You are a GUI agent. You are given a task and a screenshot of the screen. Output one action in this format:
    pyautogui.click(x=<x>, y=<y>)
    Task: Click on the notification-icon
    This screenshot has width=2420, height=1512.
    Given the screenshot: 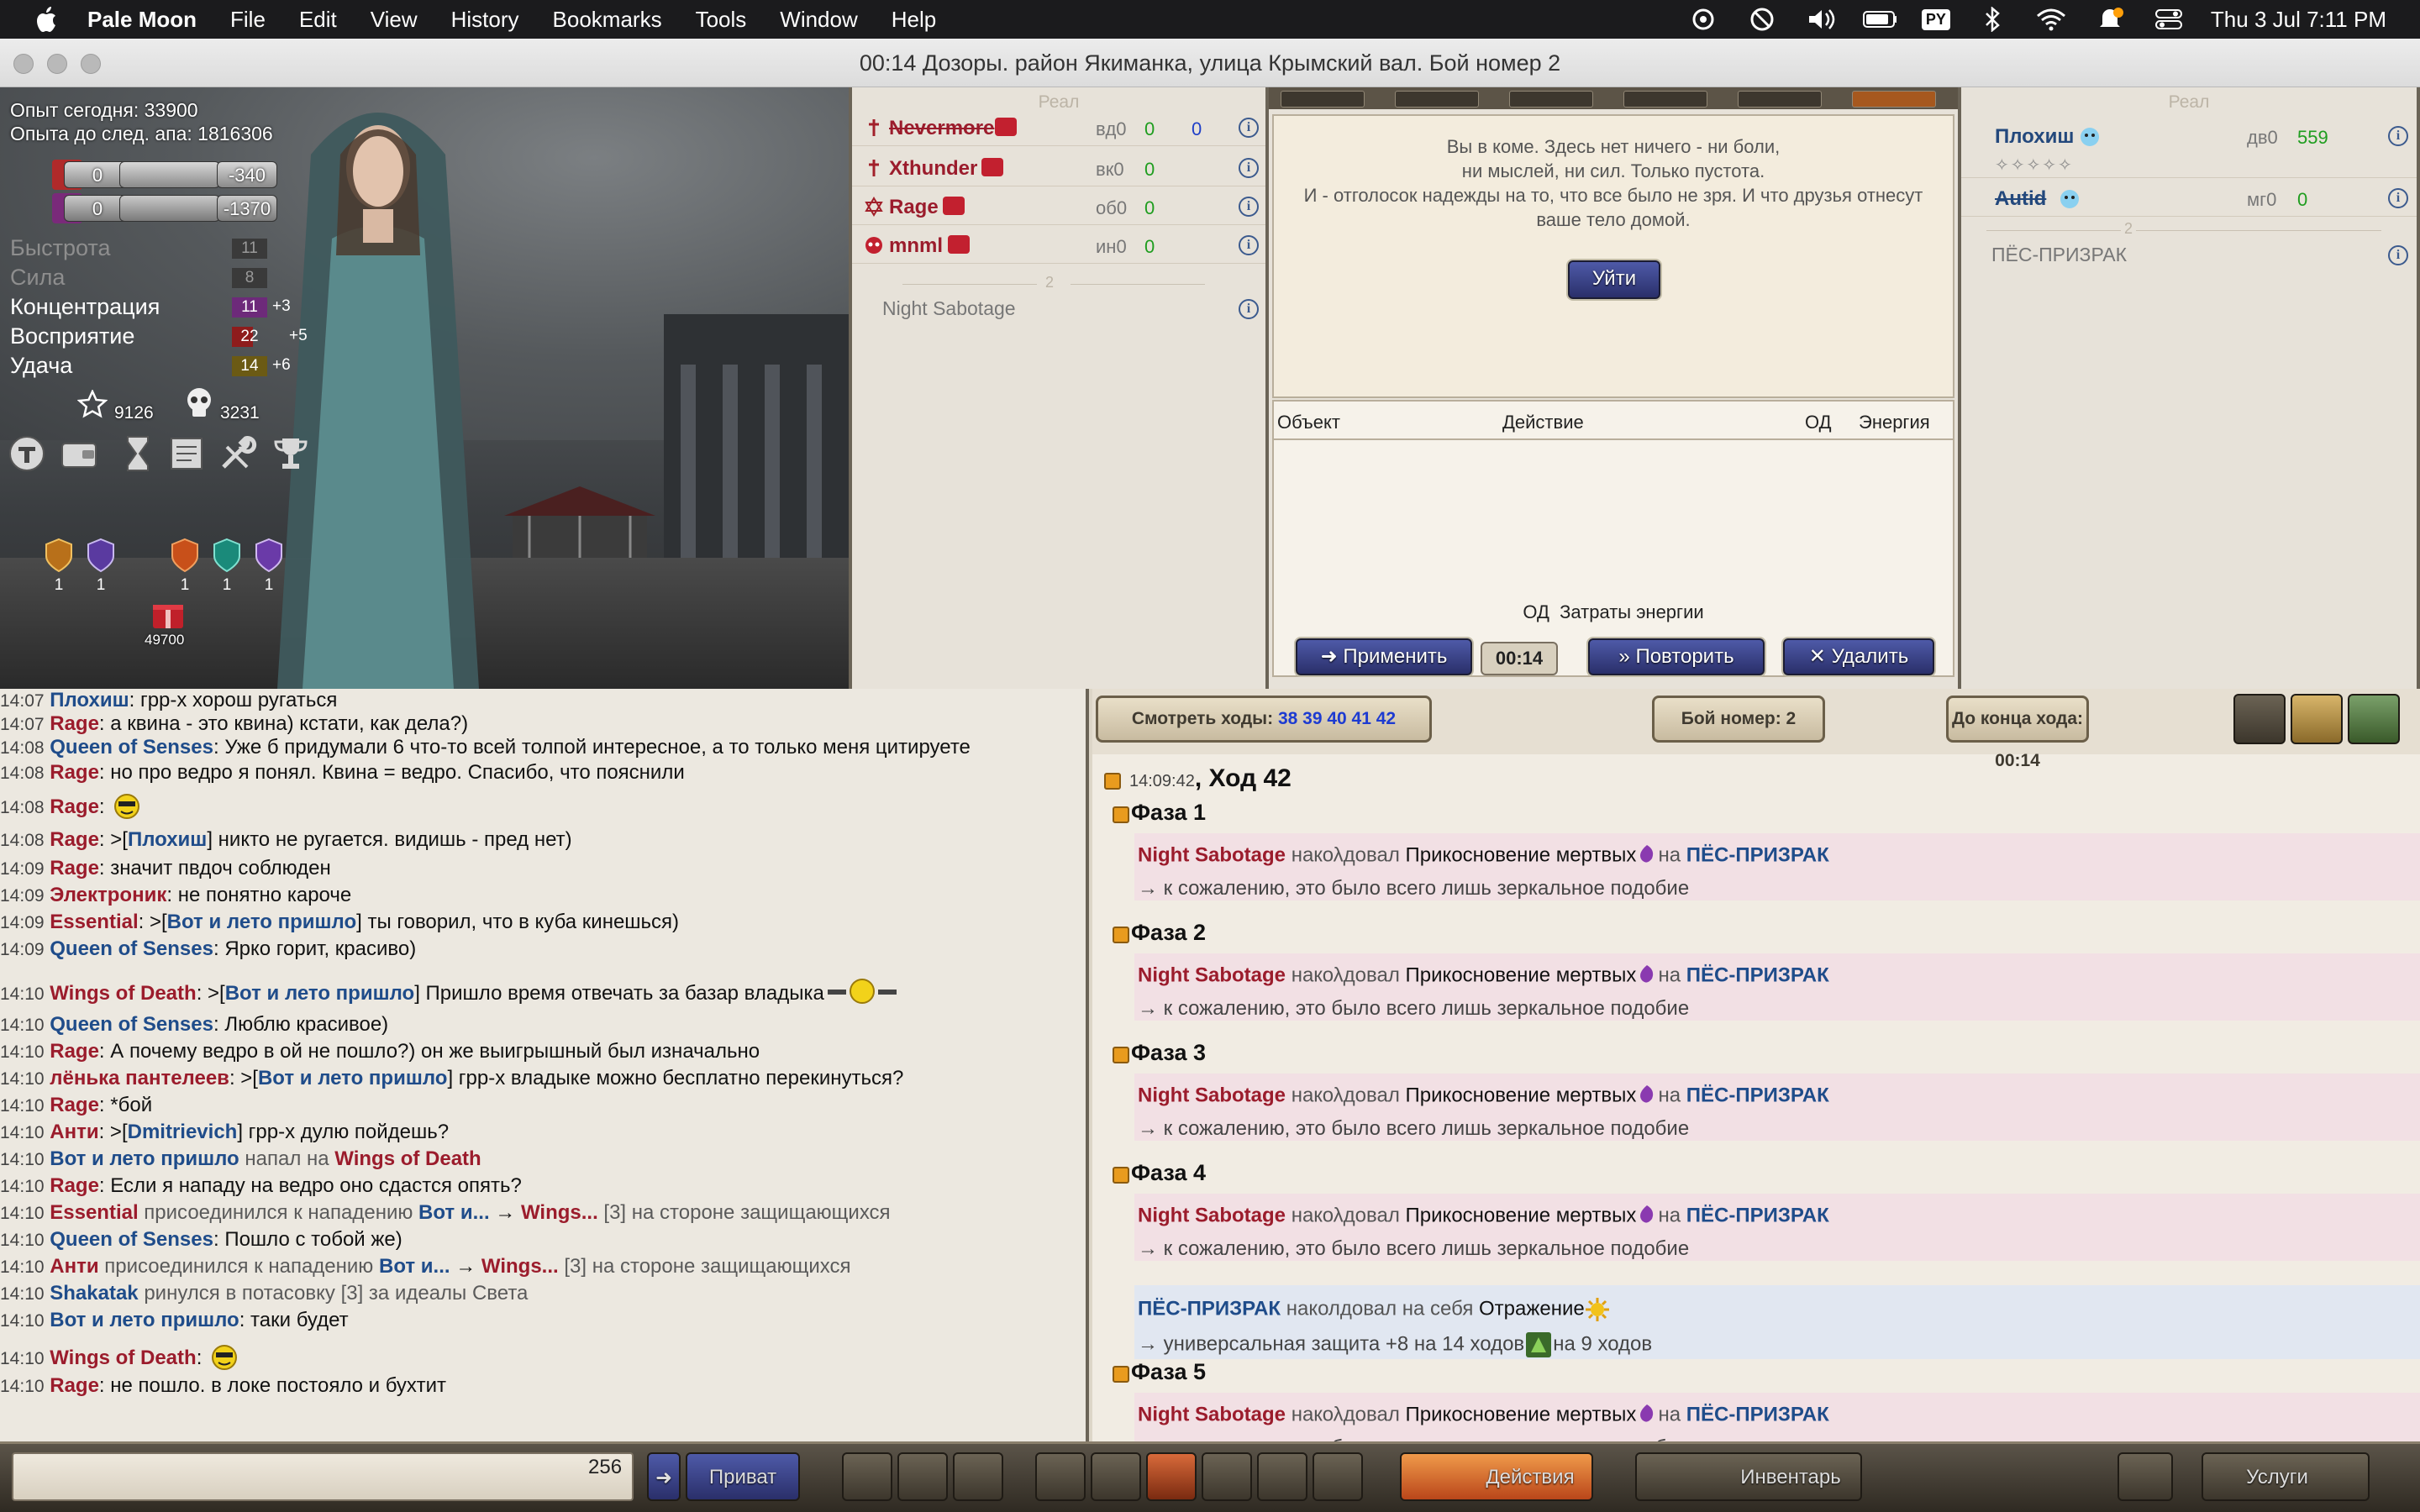 What is the action you would take?
    pyautogui.click(x=2110, y=19)
    